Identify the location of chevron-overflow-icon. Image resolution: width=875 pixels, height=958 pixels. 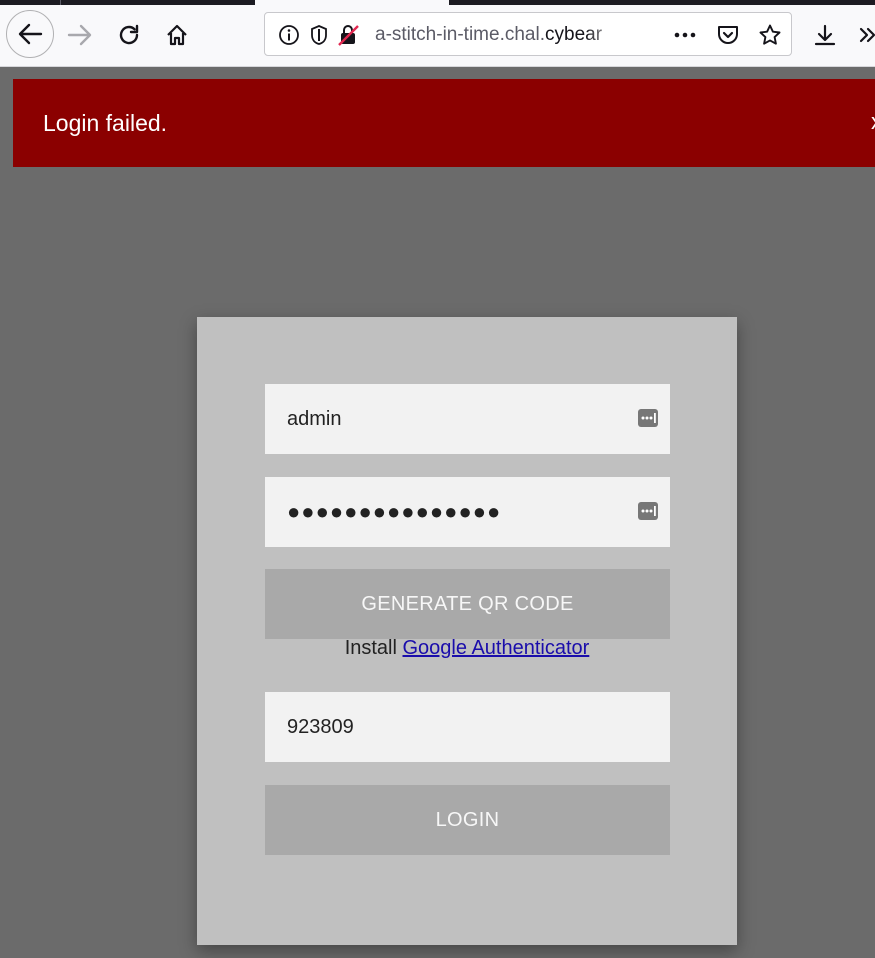
(865, 35).